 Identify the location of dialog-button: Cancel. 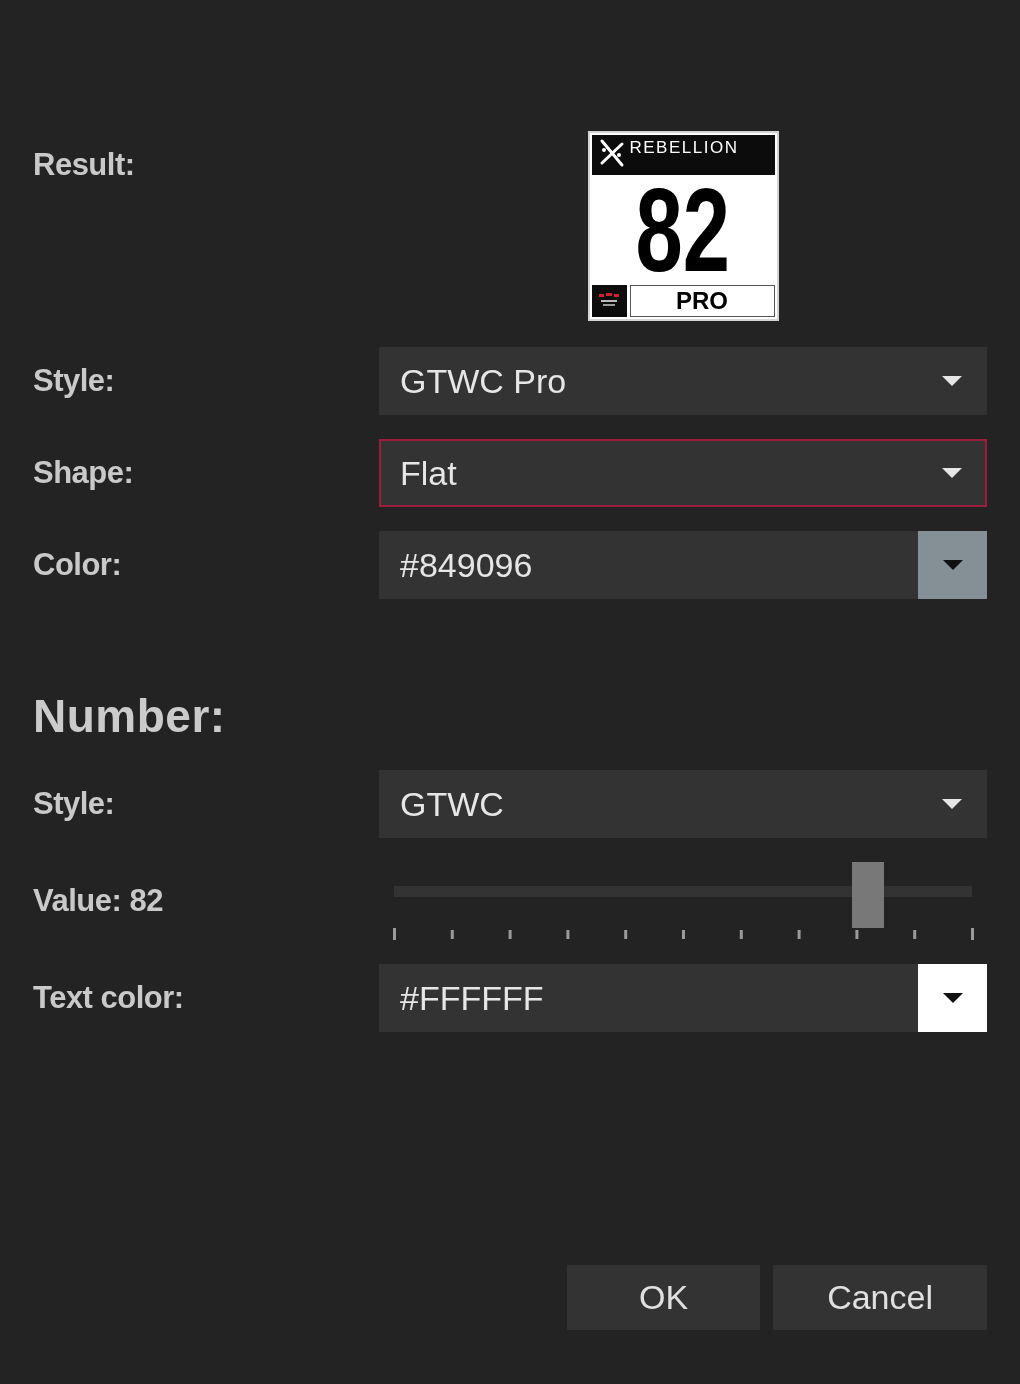
(880, 1297).